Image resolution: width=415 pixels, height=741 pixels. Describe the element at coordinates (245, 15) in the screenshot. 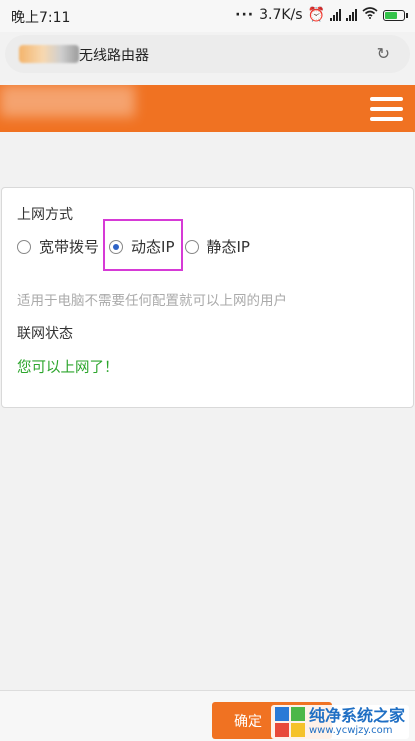

I see `dots-icon: ···` at that location.